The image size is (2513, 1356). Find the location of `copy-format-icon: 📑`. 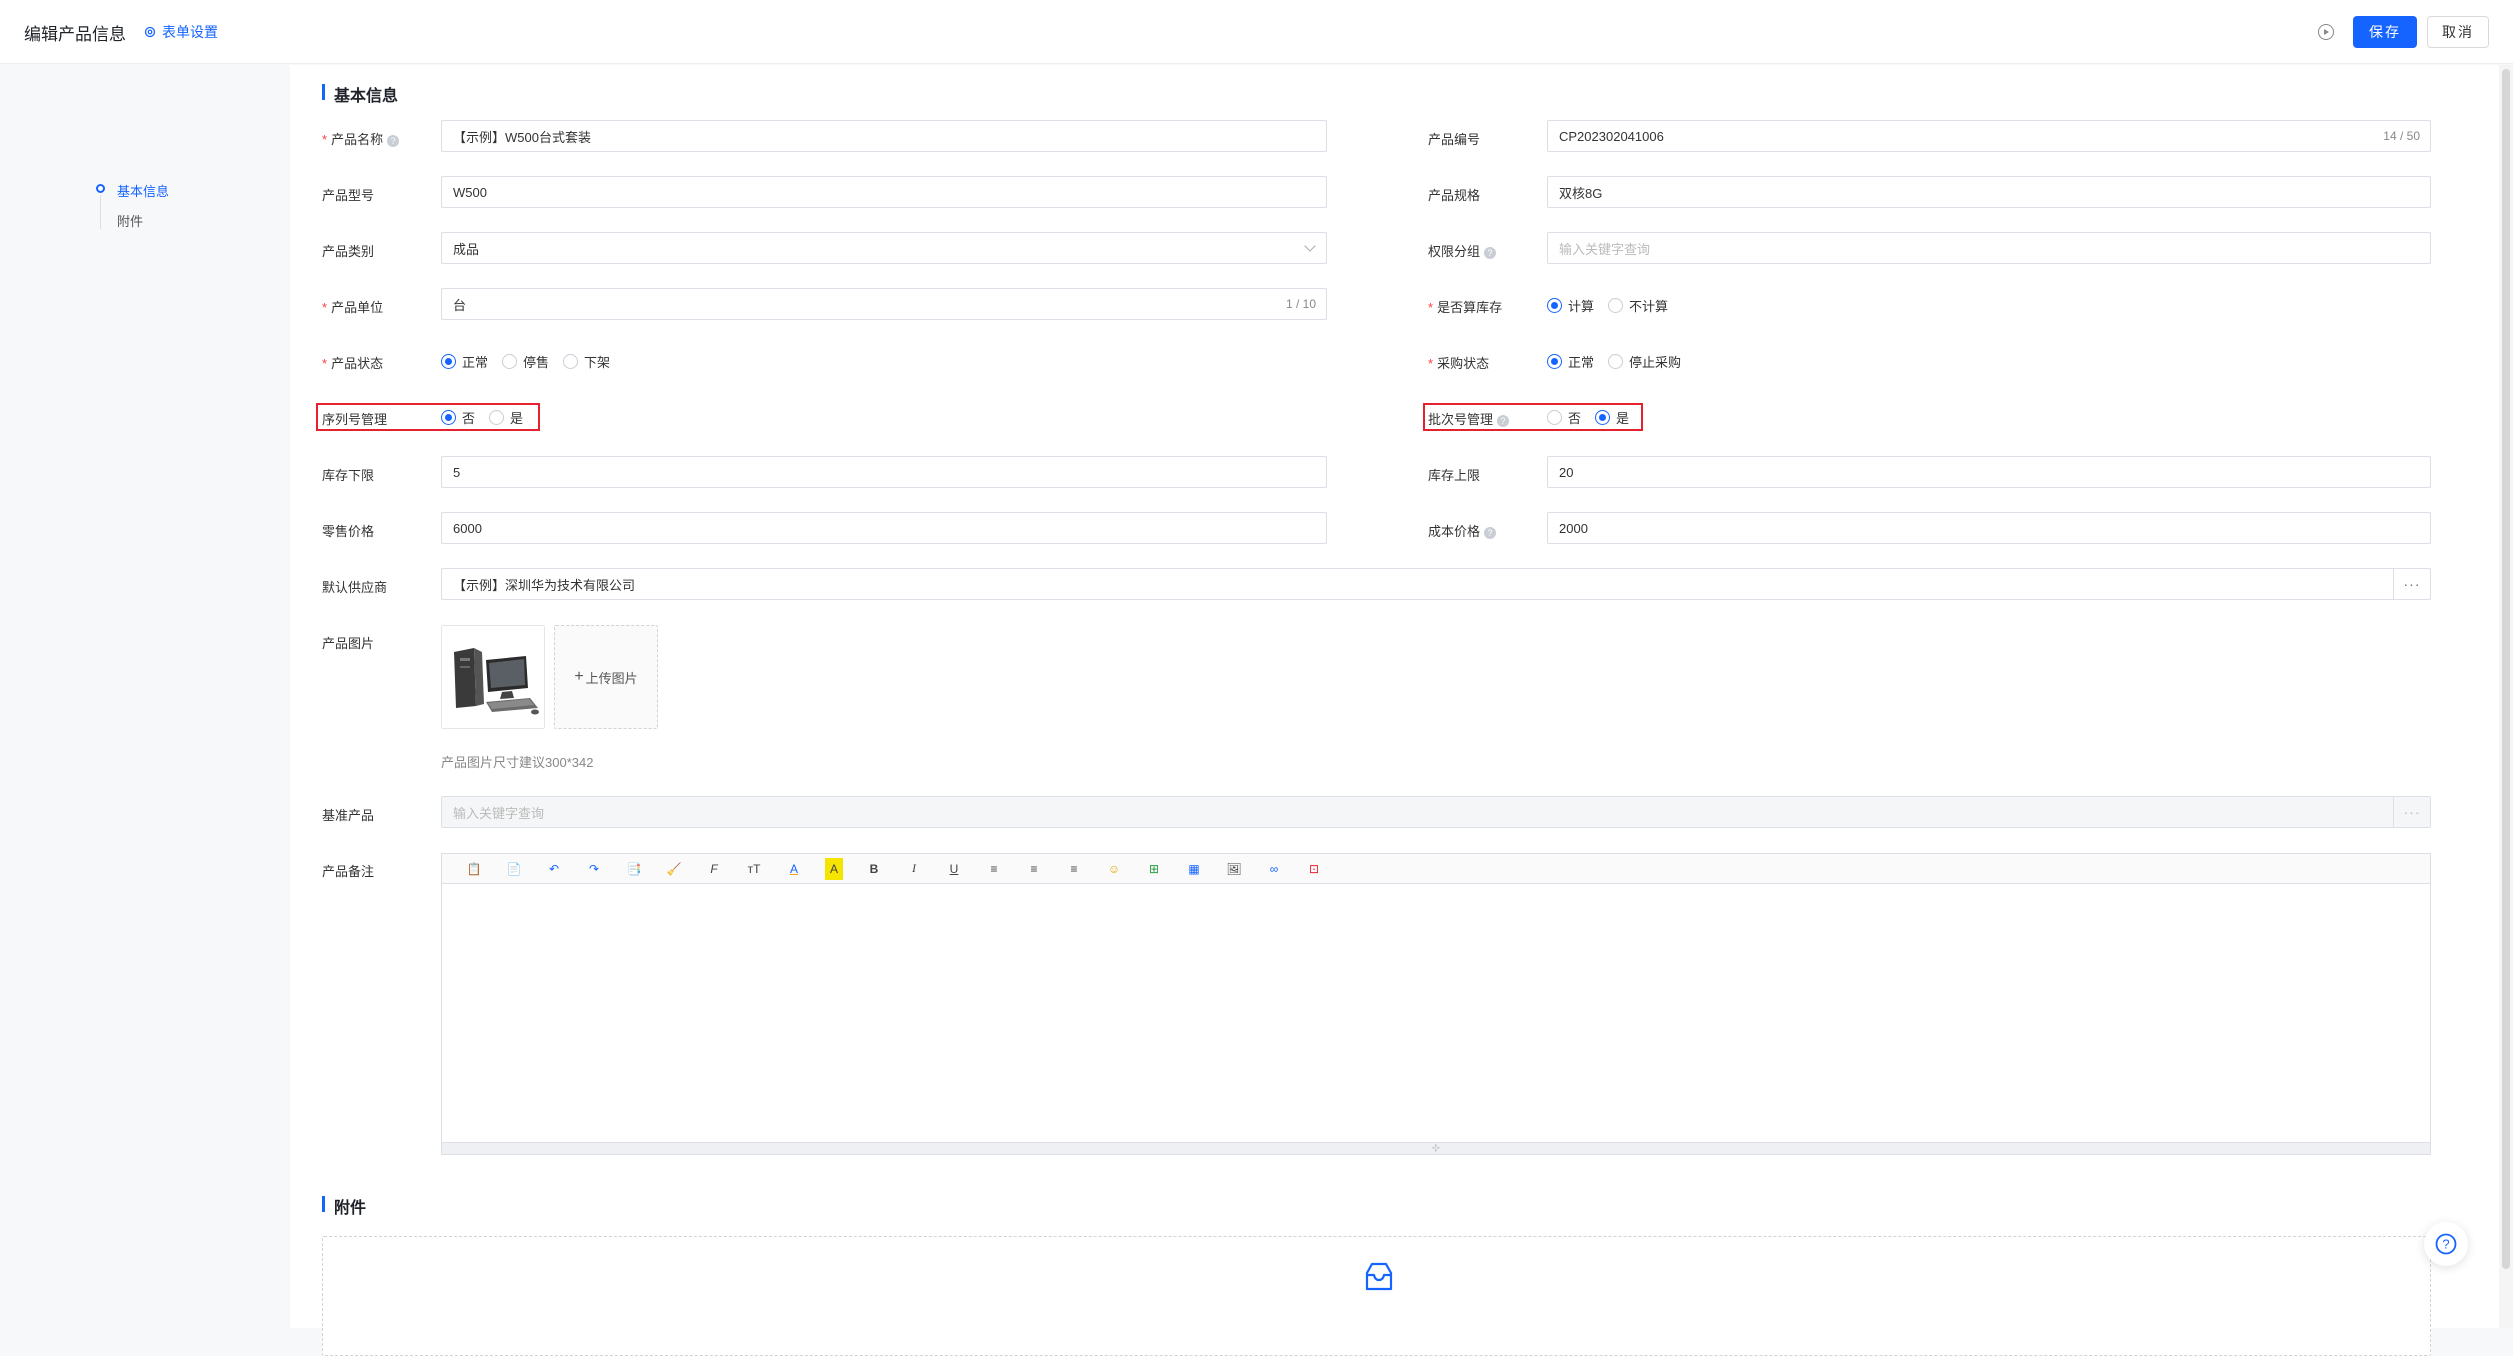

copy-format-icon: 📑 is located at coordinates (634, 869).